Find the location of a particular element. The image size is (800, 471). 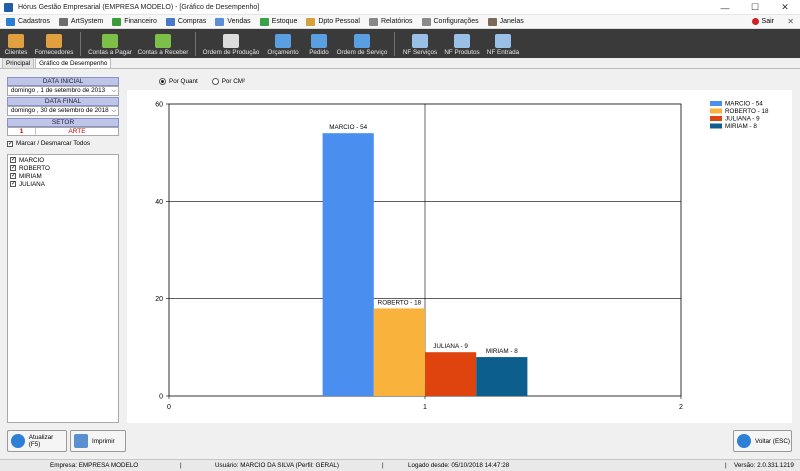

menu-item-label: Cadastros is located at coordinates (34, 21).